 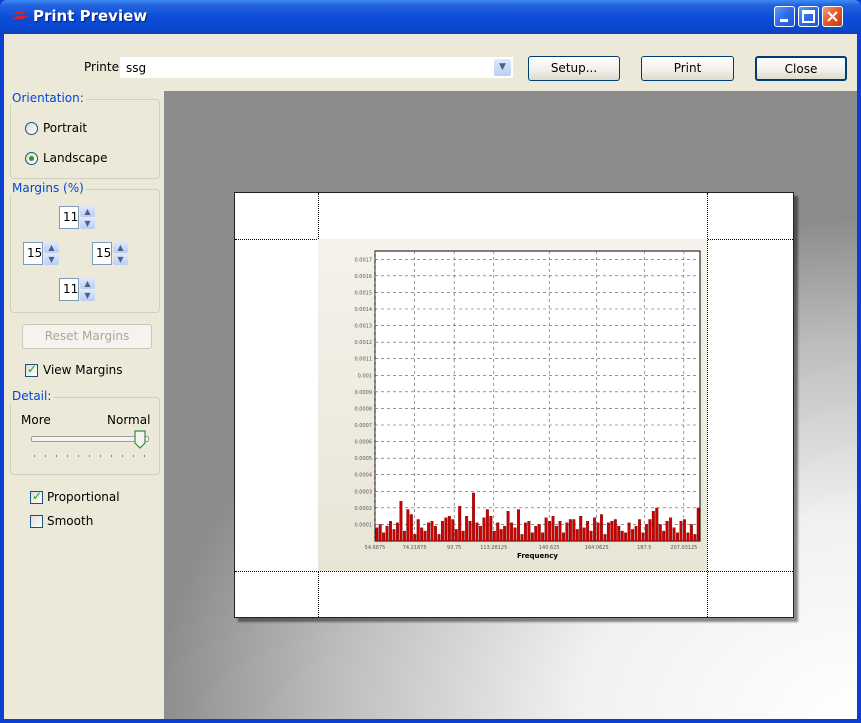 I want to click on x-tick-label: 164.0625, so click(x=597, y=548).